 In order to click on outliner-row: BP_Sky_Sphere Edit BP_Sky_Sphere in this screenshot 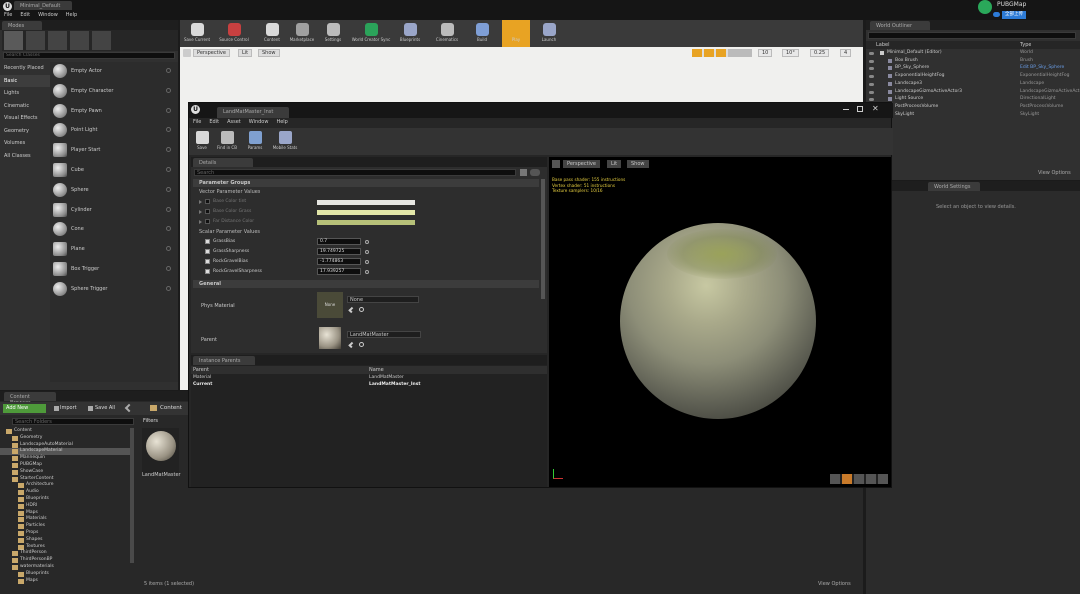, I will do `click(973, 68)`.